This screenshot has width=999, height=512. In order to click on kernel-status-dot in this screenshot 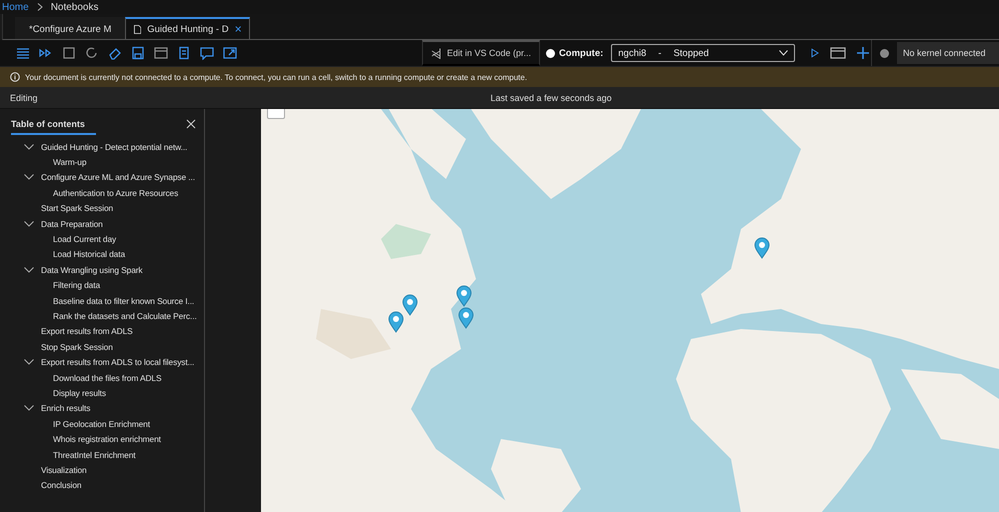, I will do `click(884, 53)`.